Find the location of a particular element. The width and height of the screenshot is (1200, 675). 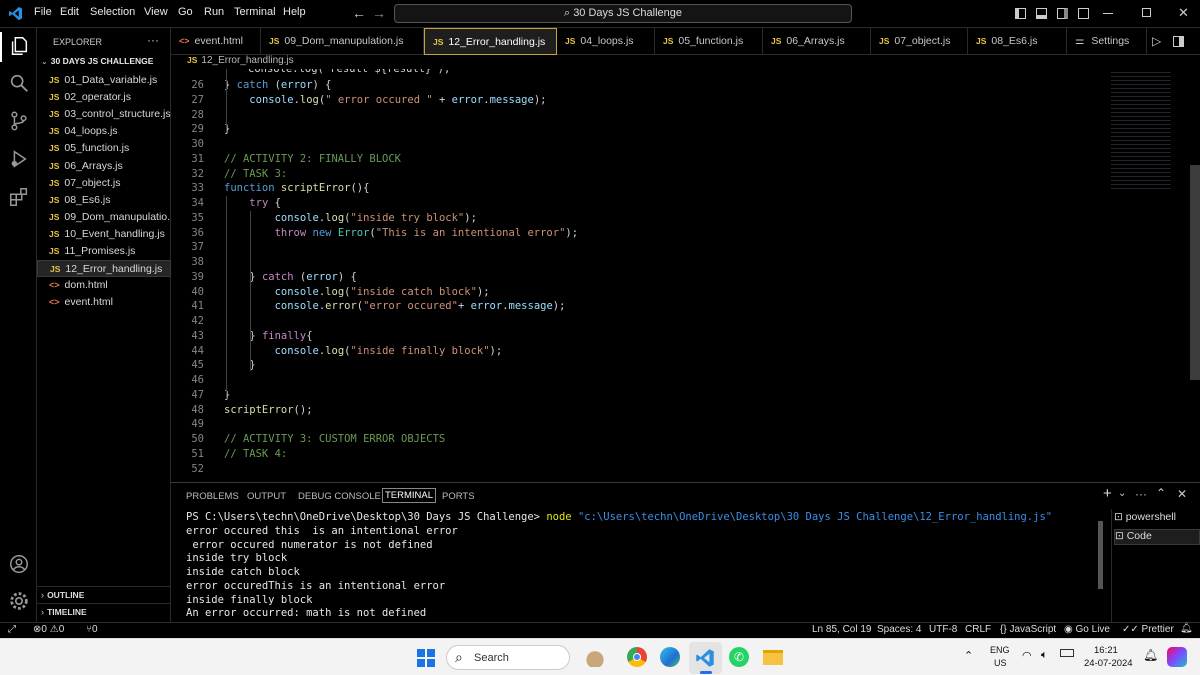

editor-scrollbar is located at coordinates (1195, 272).